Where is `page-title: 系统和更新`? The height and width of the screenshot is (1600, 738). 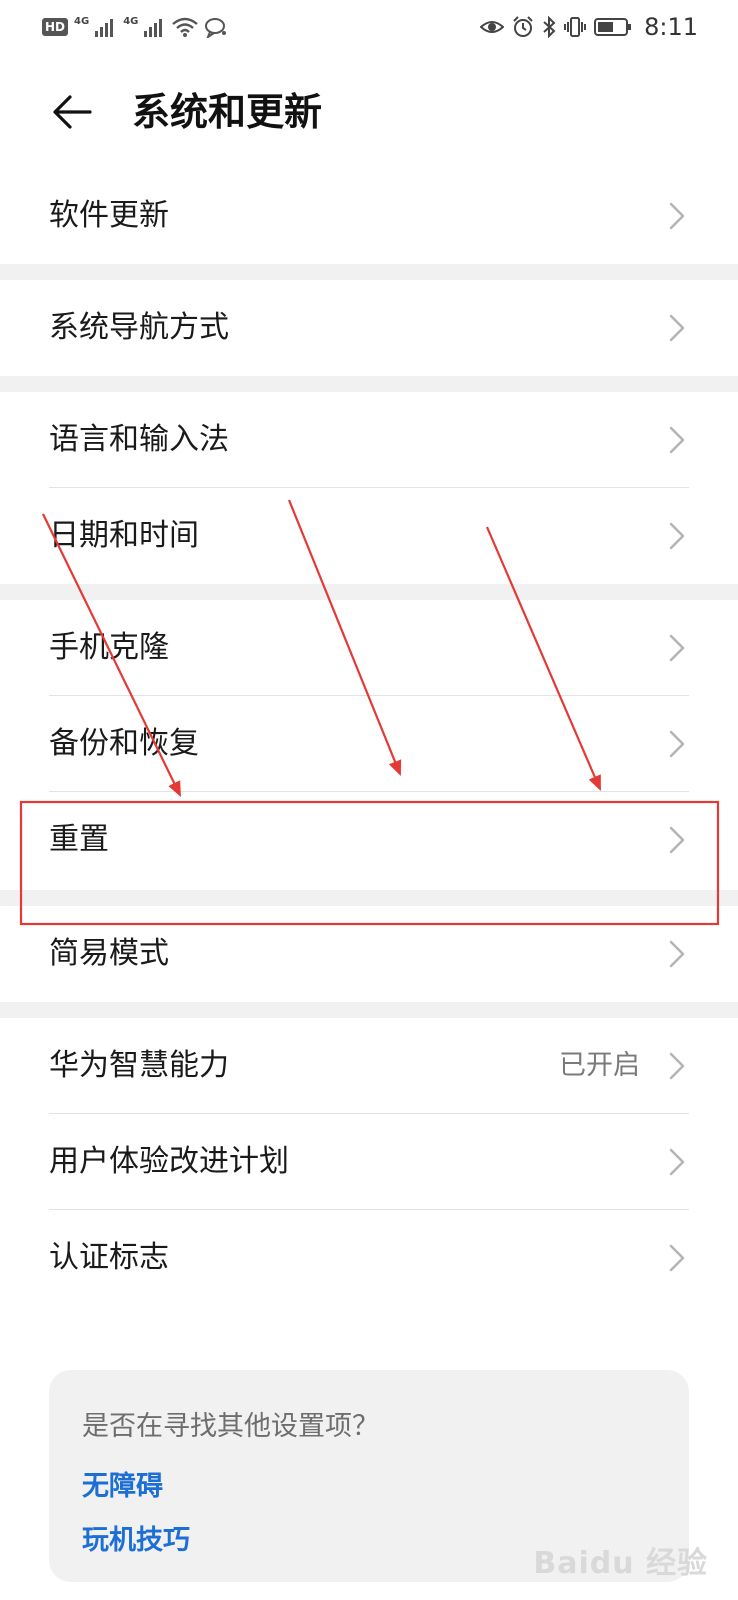
page-title: 系统和更新 is located at coordinates (227, 112).